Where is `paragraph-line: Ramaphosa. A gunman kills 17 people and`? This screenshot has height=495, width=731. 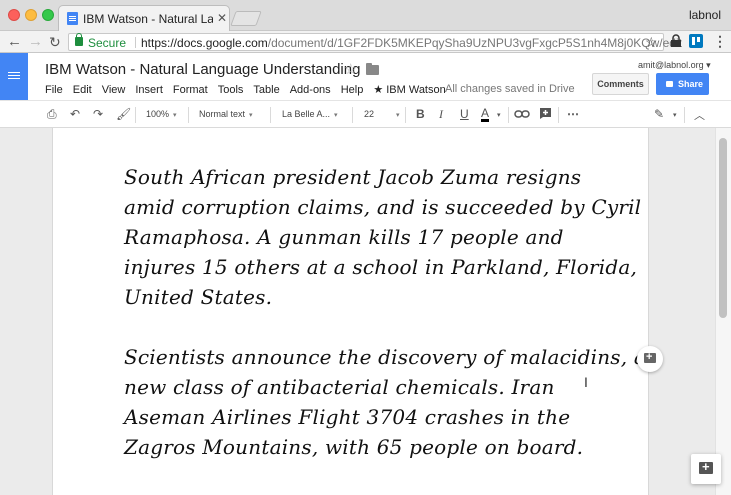
paragraph-line: Ramaphosa. A gunman kills 17 people and is located at coordinates (344, 237).